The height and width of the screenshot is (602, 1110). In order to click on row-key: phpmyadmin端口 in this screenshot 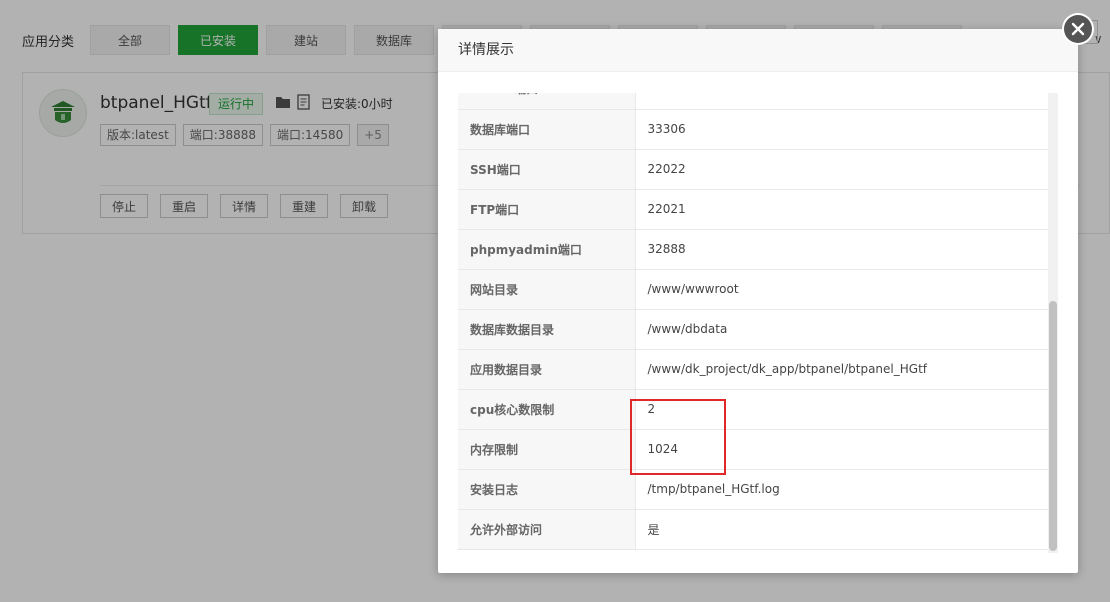, I will do `click(547, 249)`.